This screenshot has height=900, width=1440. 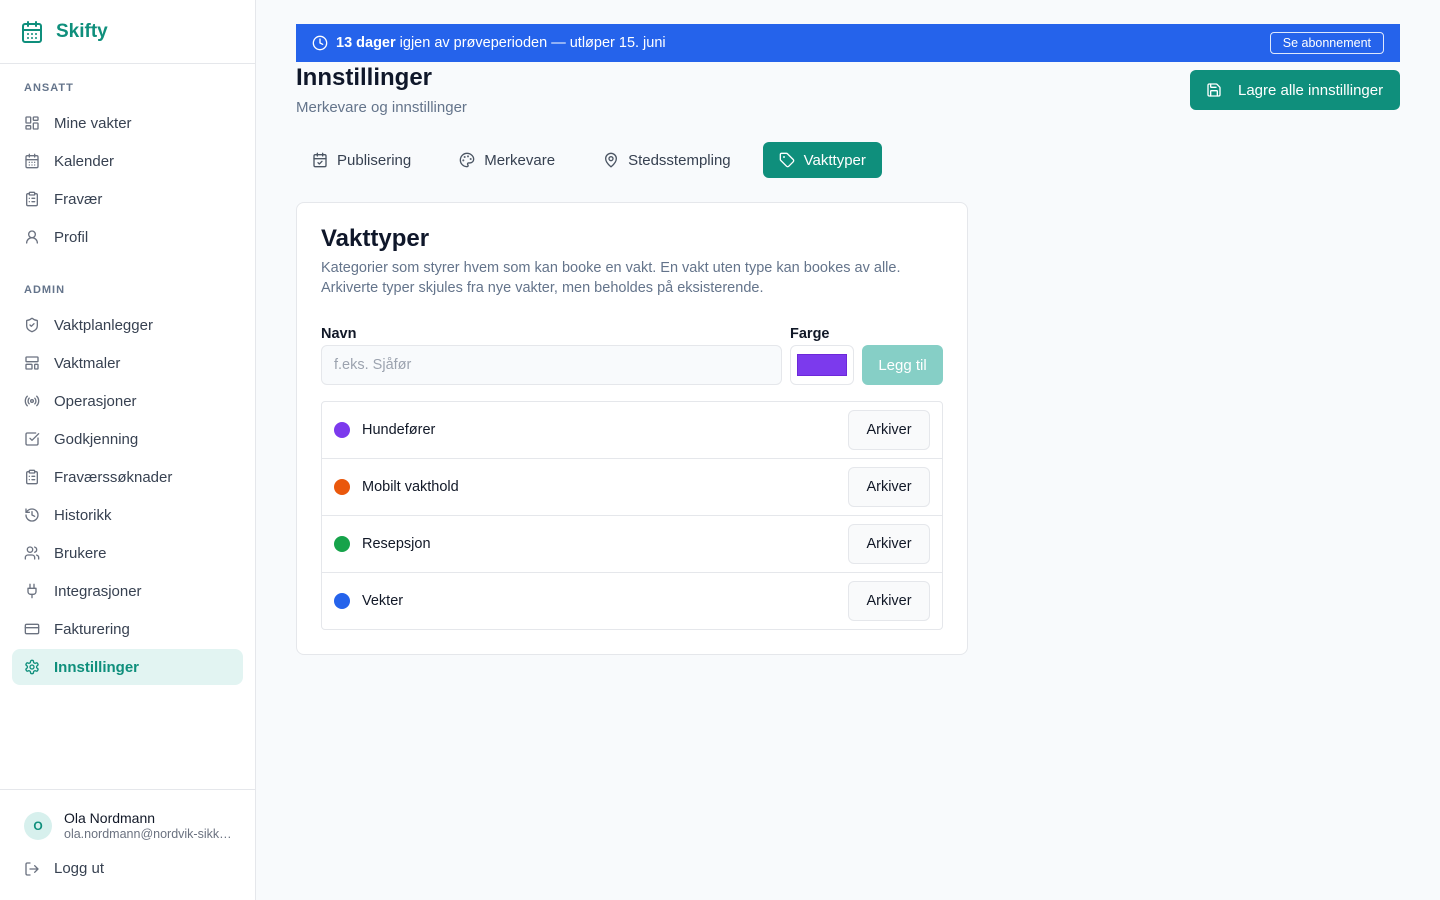 I want to click on sidebar-item-label: Mine vakter, so click(x=93, y=123).